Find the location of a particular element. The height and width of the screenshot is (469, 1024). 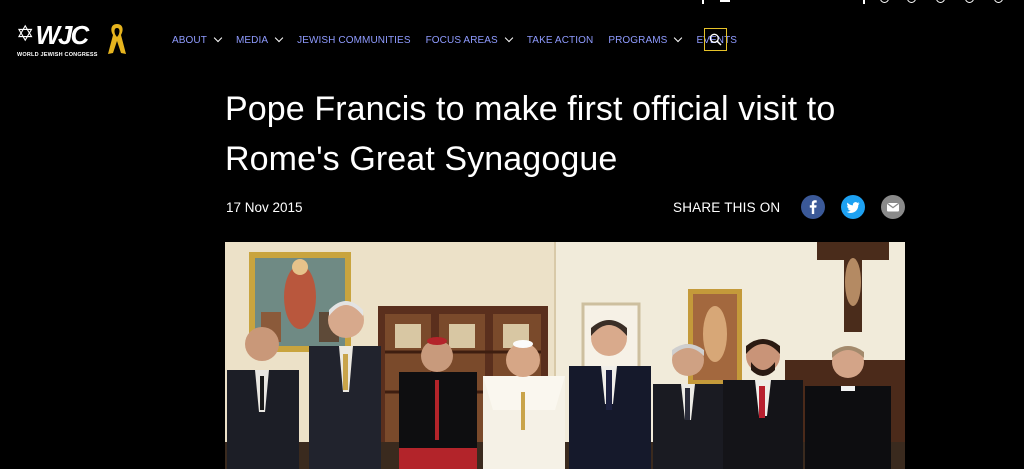

nav-item-about: ABOUT is located at coordinates (197, 39).